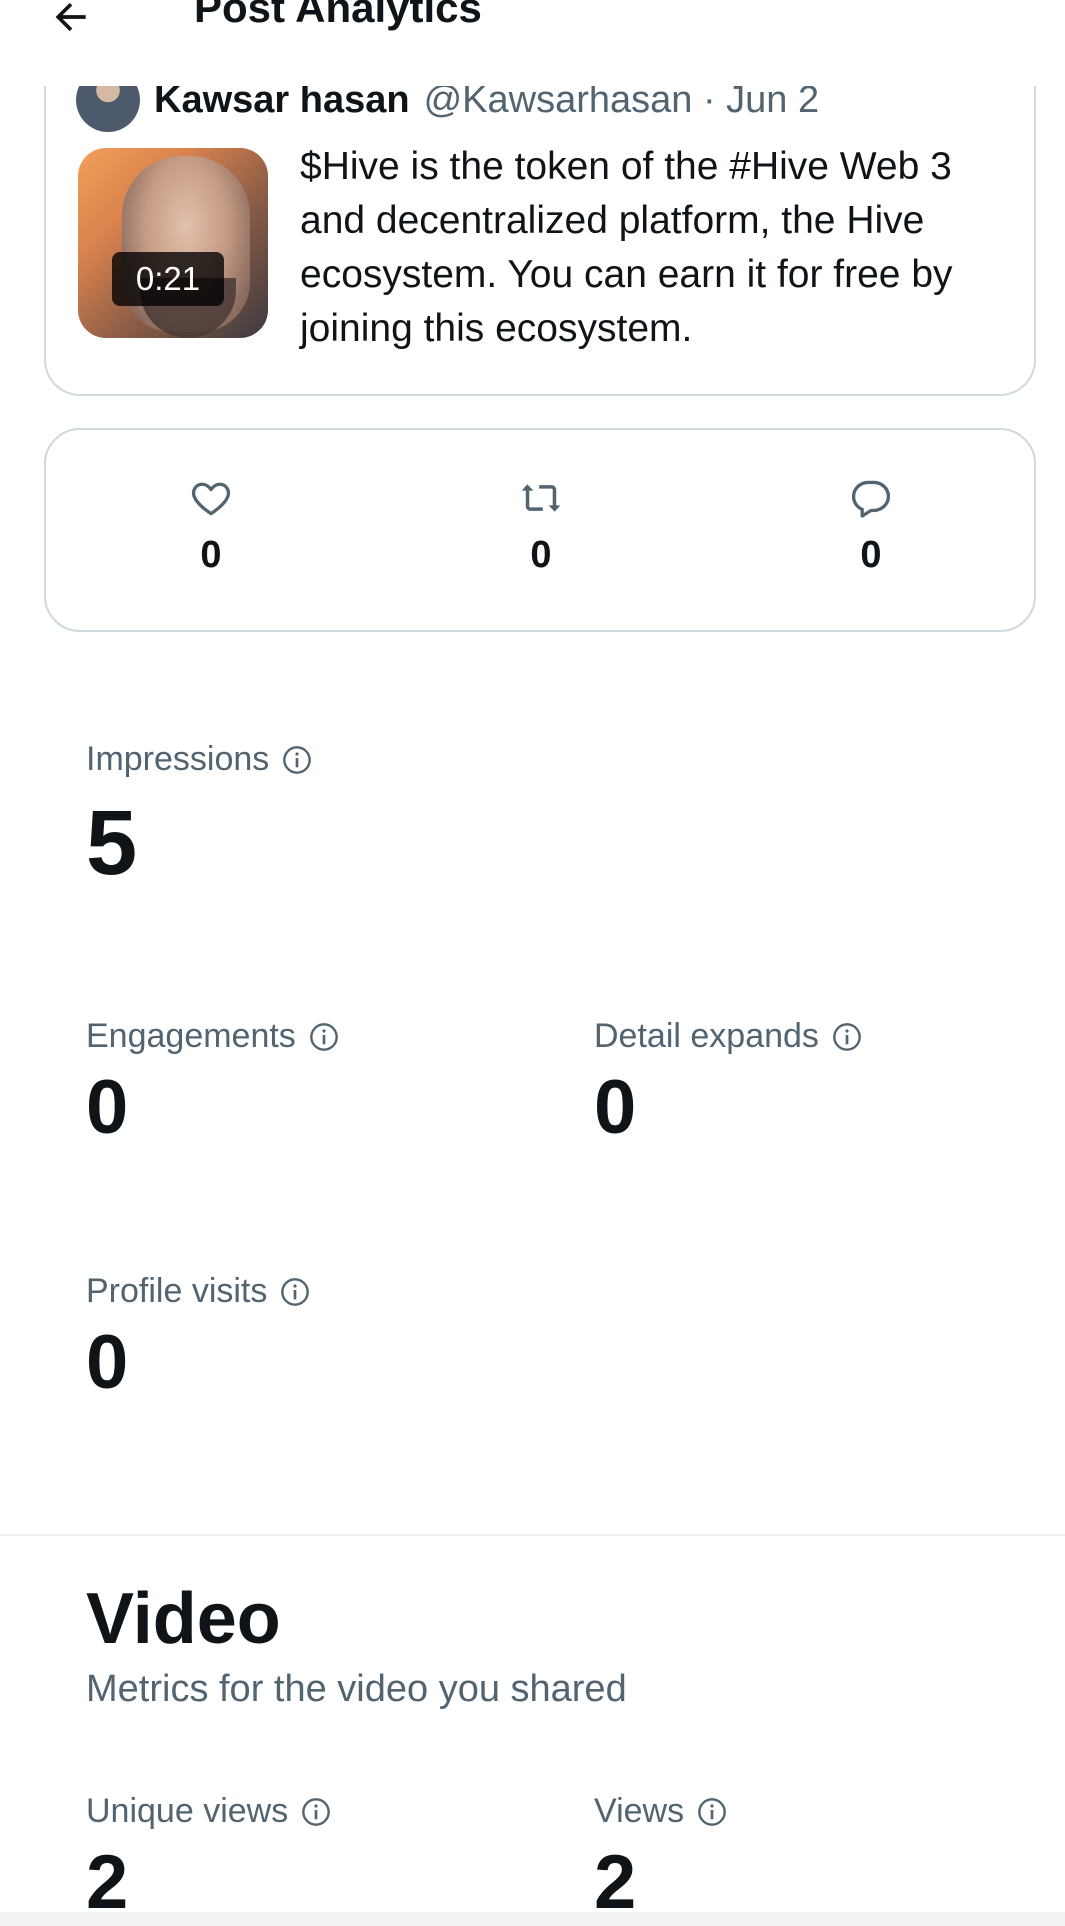 This screenshot has height=1926, width=1065. I want to click on reposts-count: 0, so click(541, 555).